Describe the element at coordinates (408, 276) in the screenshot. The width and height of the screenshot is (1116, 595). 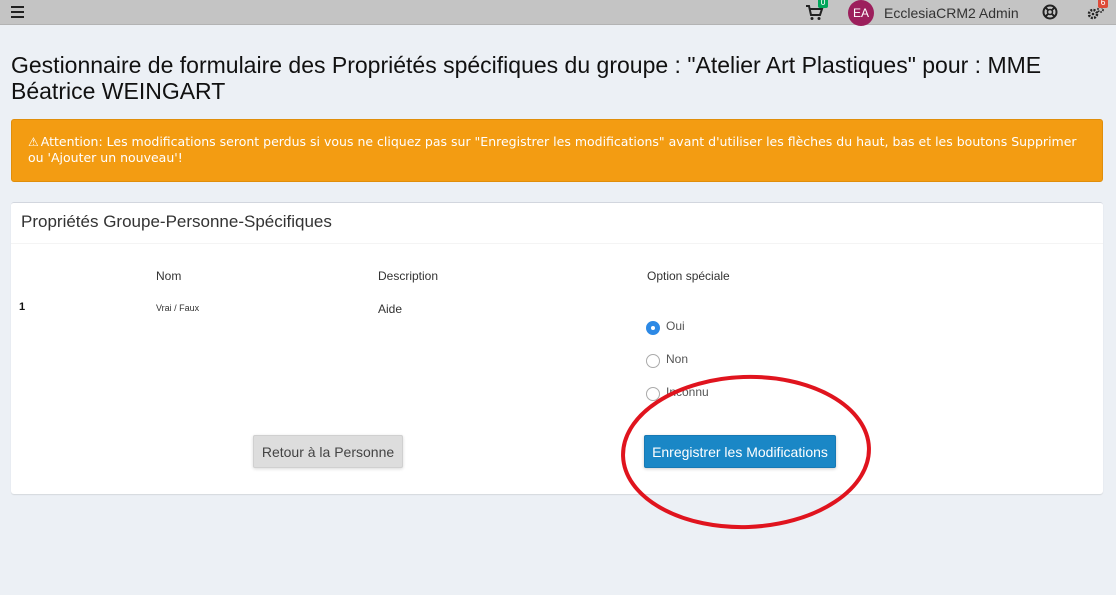
I see `column-header-description: Description` at that location.